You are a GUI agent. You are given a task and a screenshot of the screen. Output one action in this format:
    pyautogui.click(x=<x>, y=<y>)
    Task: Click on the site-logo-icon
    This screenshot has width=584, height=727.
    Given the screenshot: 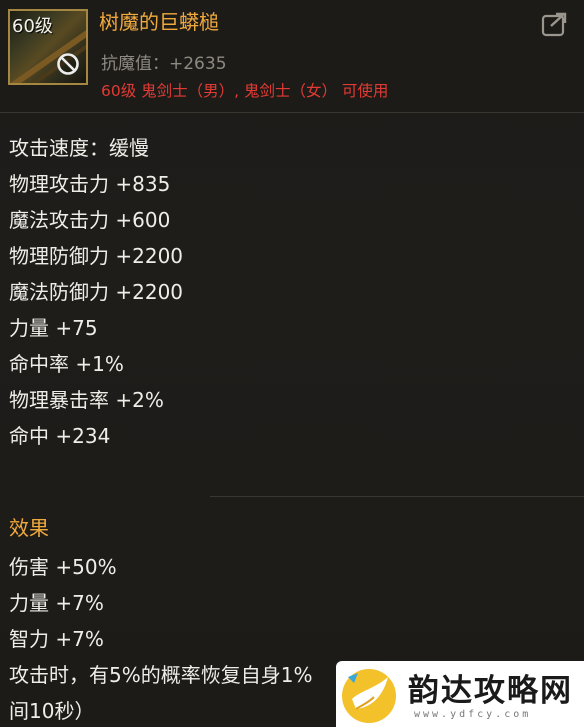 What is the action you would take?
    pyautogui.click(x=369, y=696)
    